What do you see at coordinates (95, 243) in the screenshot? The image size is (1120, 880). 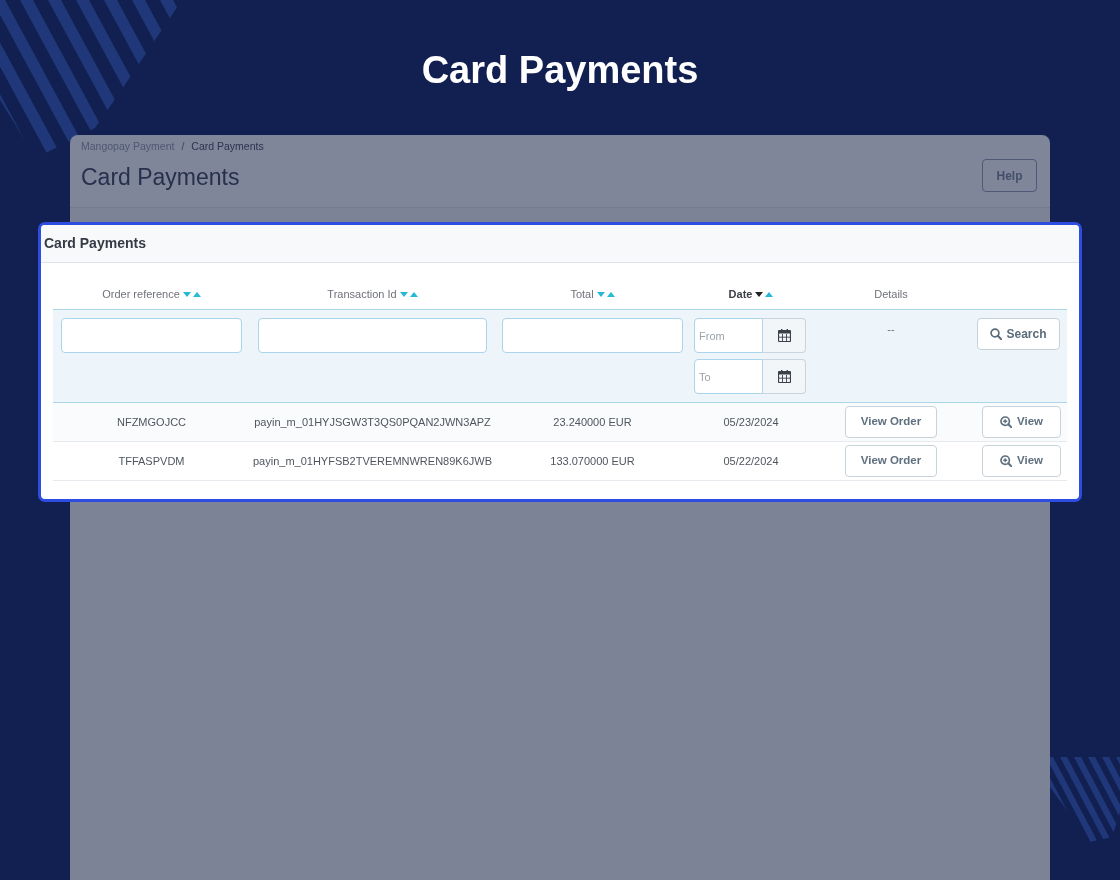 I see `card-title: Card Payments` at bounding box center [95, 243].